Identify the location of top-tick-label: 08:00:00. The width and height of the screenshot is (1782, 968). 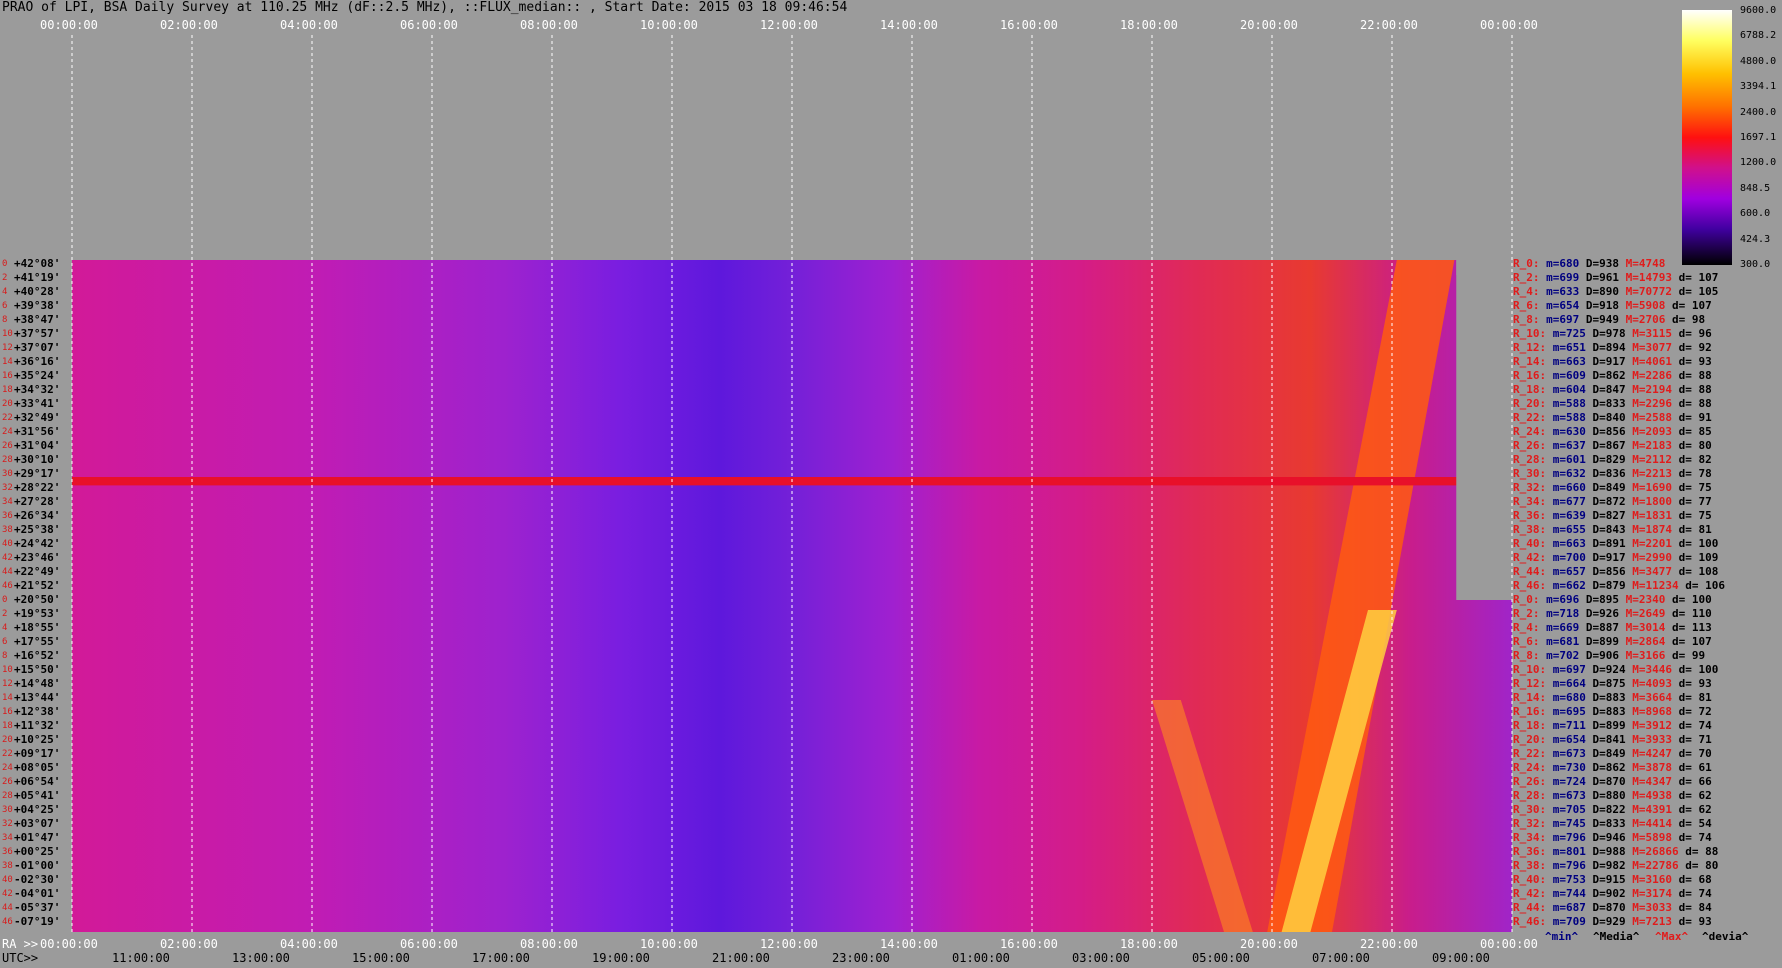
(549, 25).